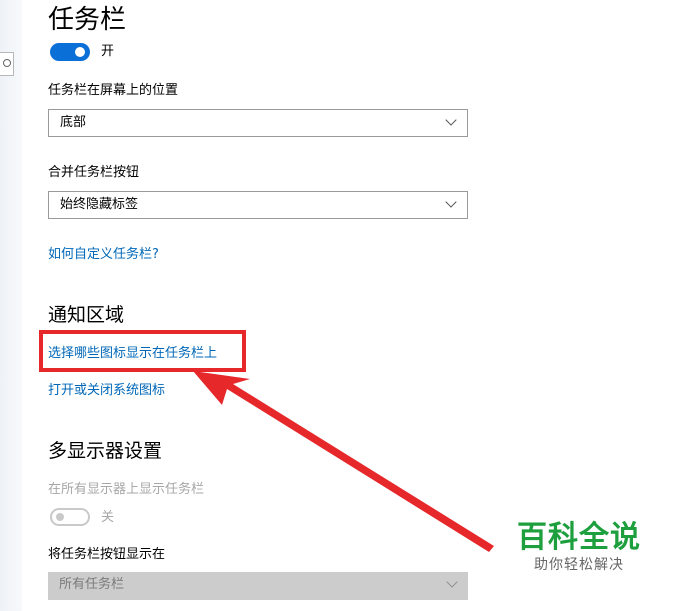 This screenshot has width=692, height=611. I want to click on annotation-arrow-shape, so click(343, 461).